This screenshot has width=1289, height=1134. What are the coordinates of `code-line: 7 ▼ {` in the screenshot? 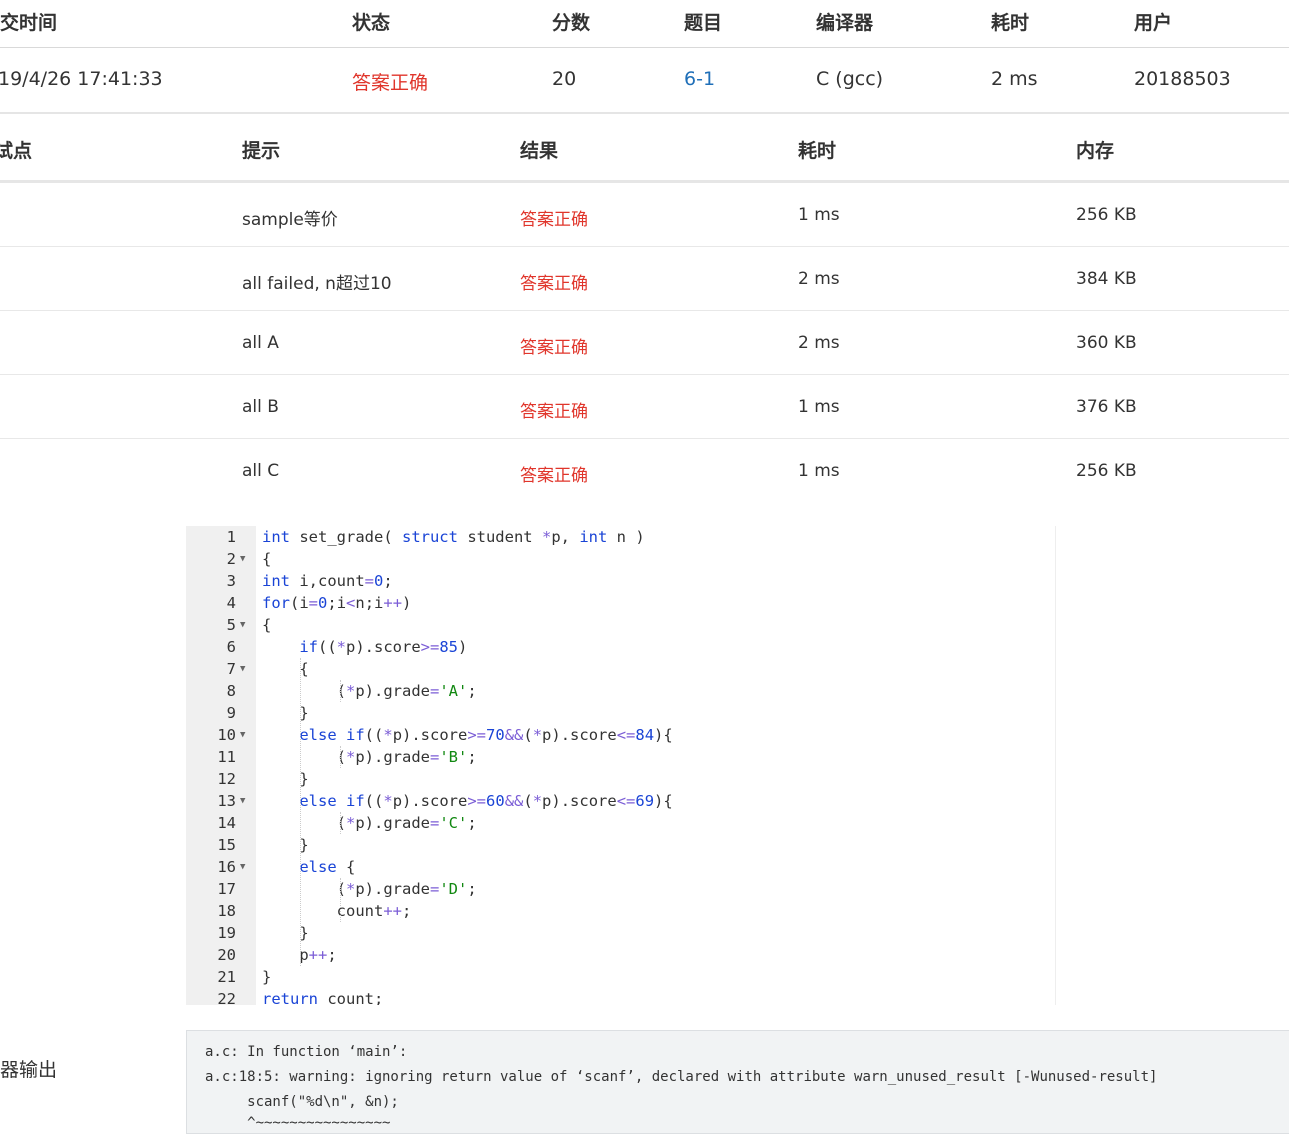 It's located at (620, 669).